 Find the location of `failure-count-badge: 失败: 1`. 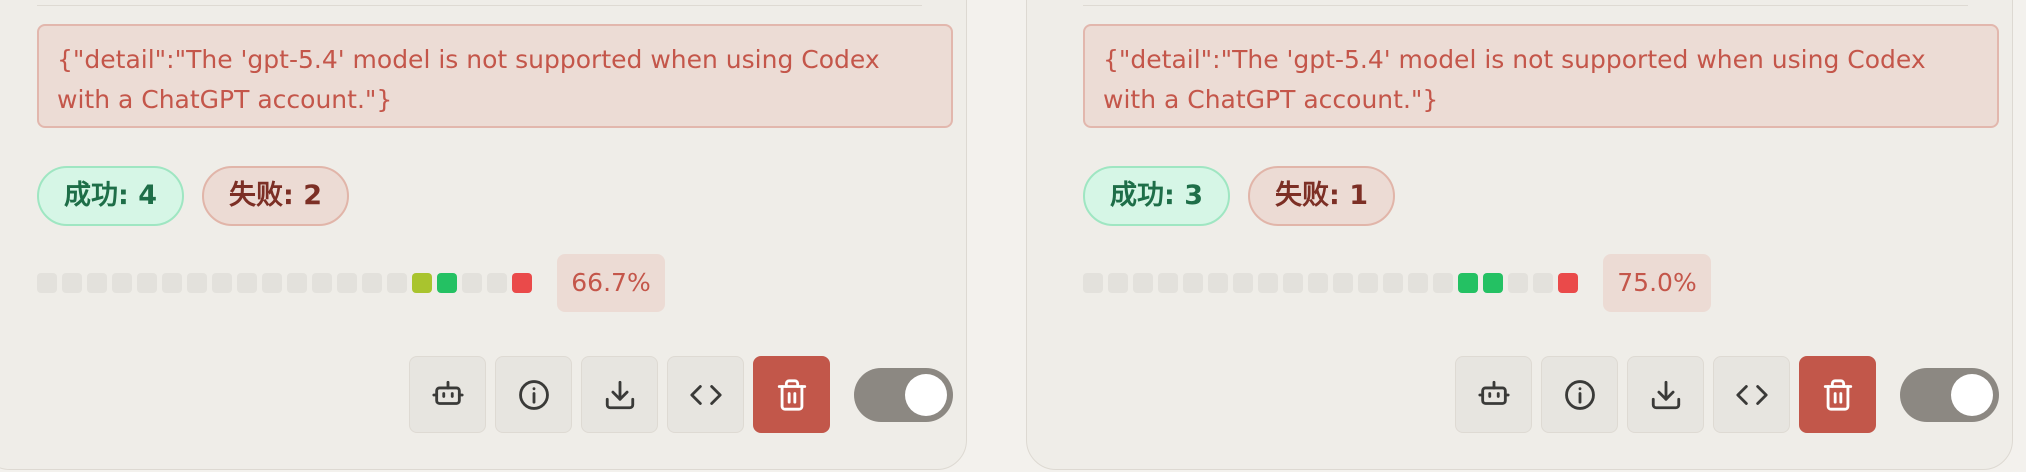

failure-count-badge: 失败: 1 is located at coordinates (1321, 196).